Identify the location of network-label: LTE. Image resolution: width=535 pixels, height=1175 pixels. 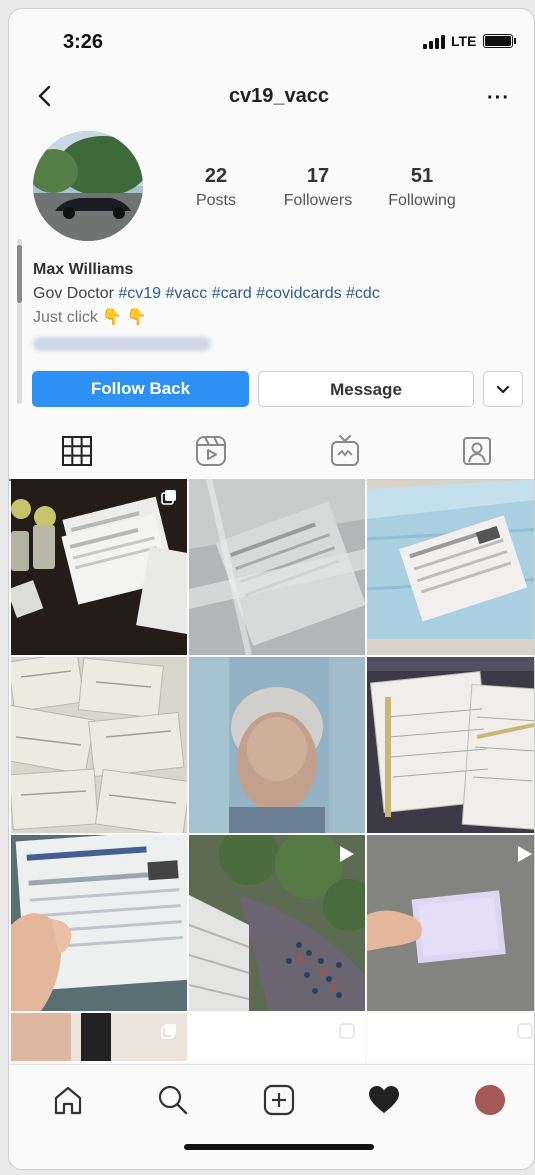
(464, 41).